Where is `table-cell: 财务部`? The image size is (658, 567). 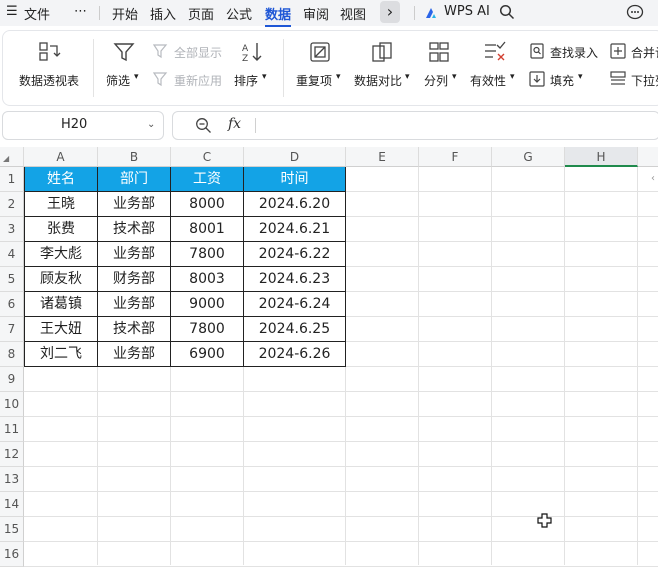 table-cell: 财务部 is located at coordinates (134, 279).